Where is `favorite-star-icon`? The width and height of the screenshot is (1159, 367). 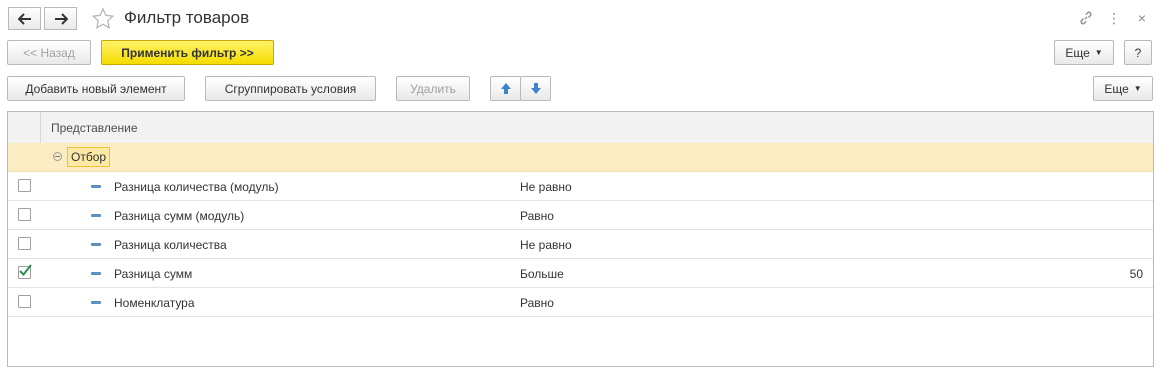 favorite-star-icon is located at coordinates (103, 19).